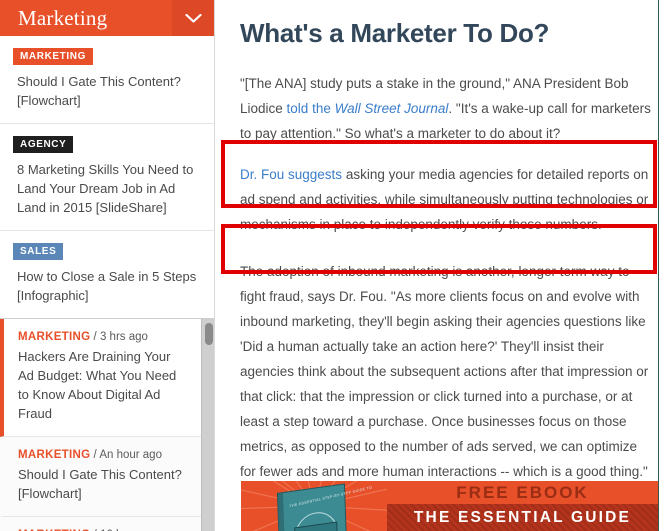 Image resolution: width=668 pixels, height=531 pixels. Describe the element at coordinates (209, 334) in the screenshot. I see `scrollbar-thumb` at that location.